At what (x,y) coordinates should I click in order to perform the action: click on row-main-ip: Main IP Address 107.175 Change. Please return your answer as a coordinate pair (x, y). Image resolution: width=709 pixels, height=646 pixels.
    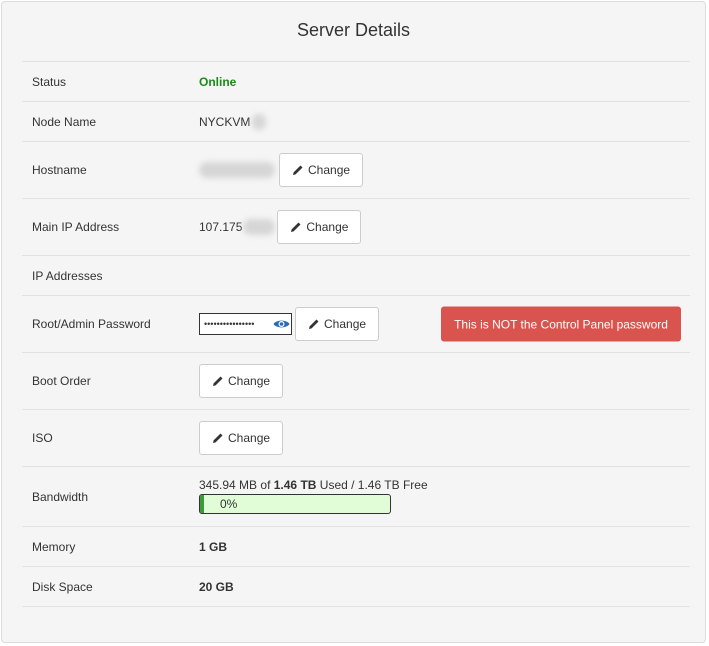
    Looking at the image, I should click on (356, 227).